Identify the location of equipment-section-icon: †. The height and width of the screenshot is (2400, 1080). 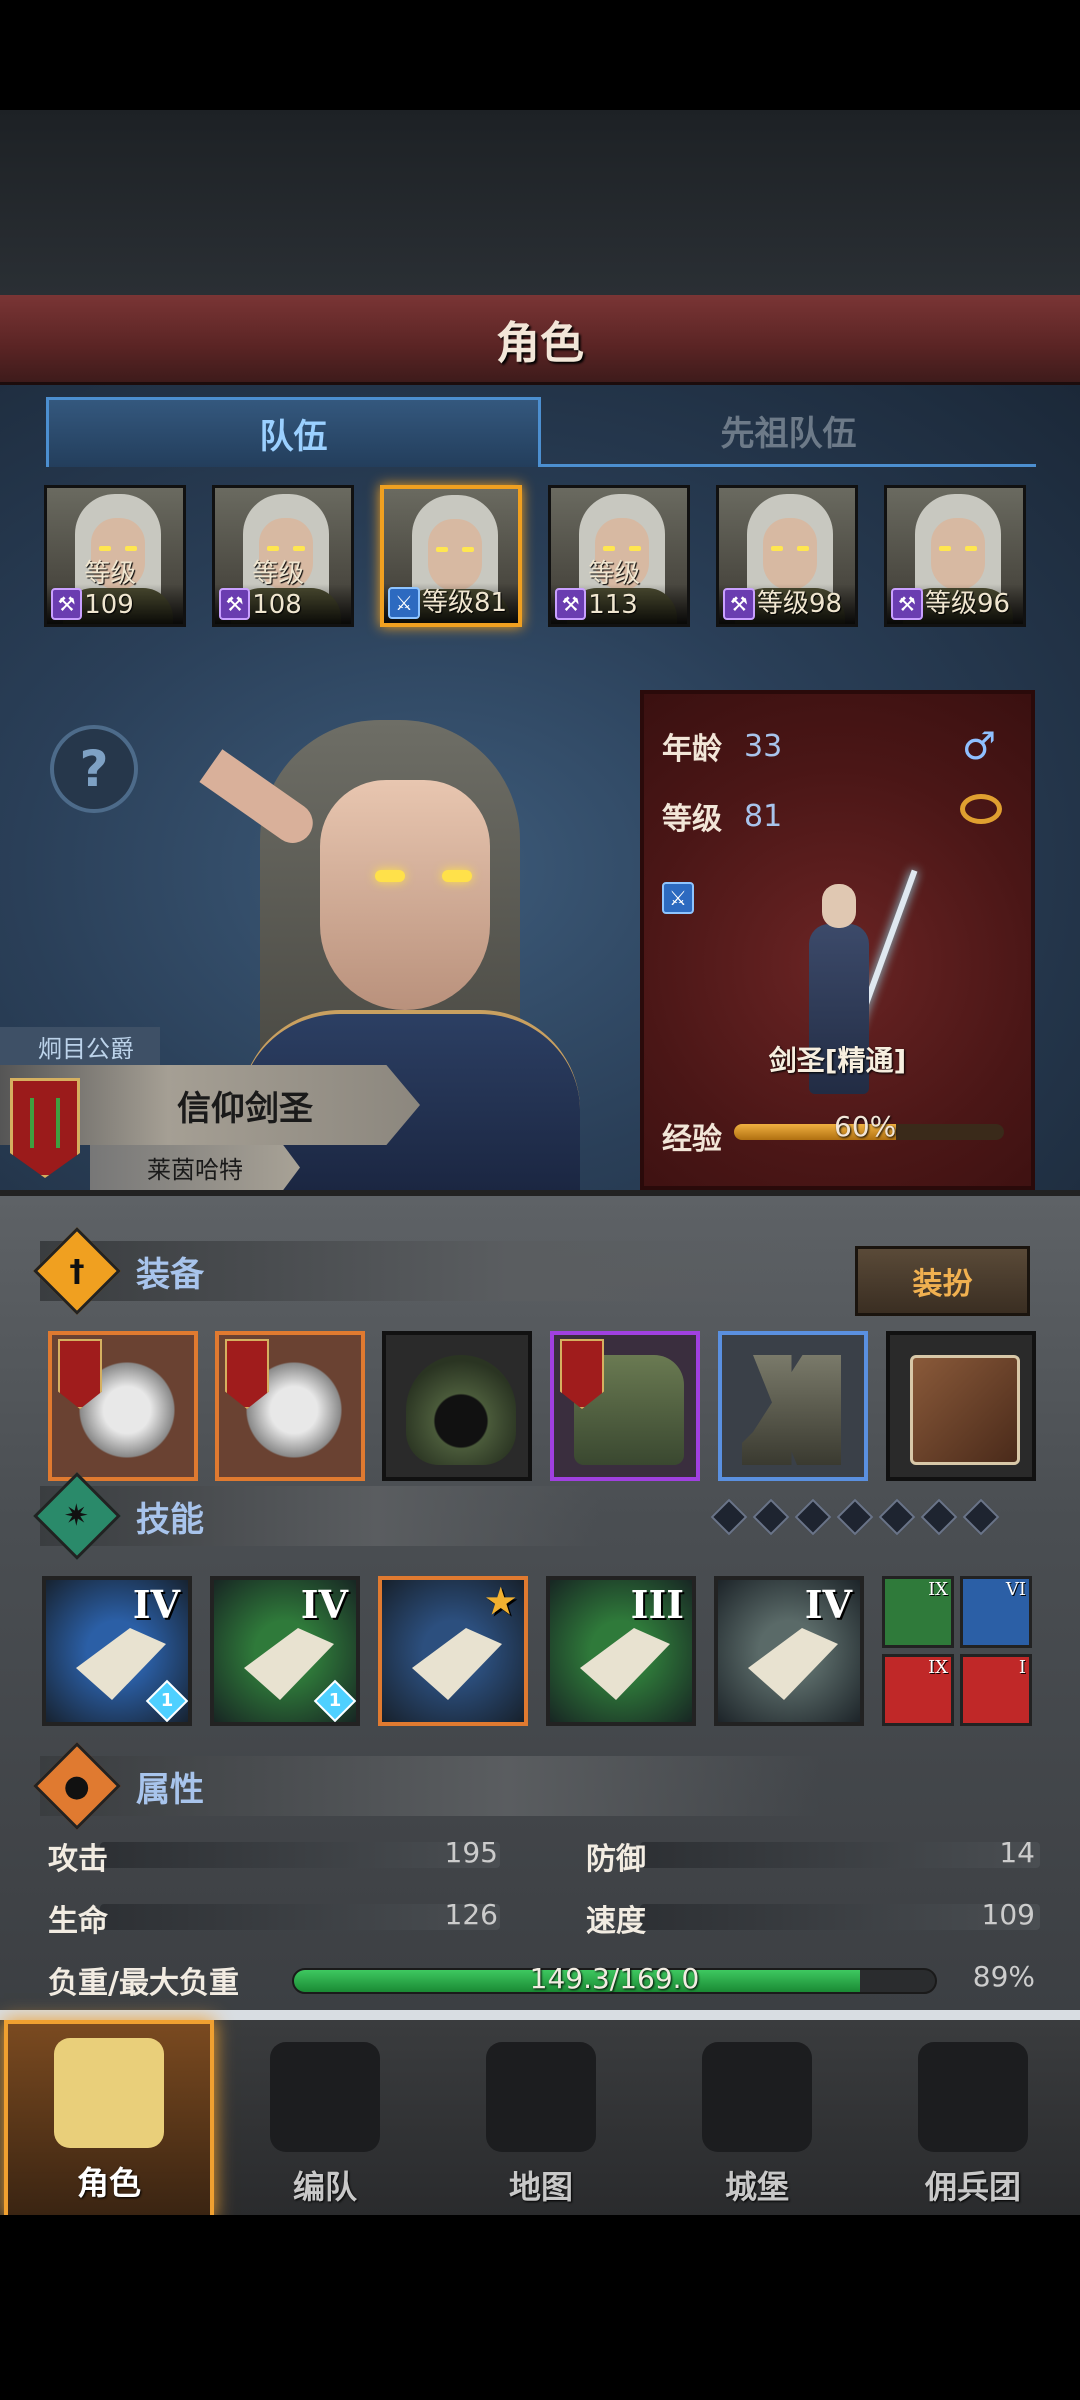
(77, 1271).